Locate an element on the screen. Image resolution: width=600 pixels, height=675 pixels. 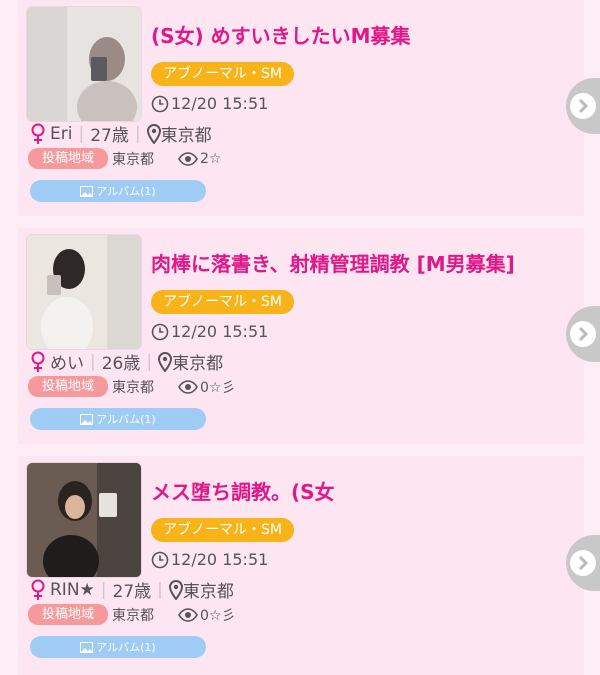
region-row: 投稿地域 東京都 2☆ is located at coordinates (124, 158).